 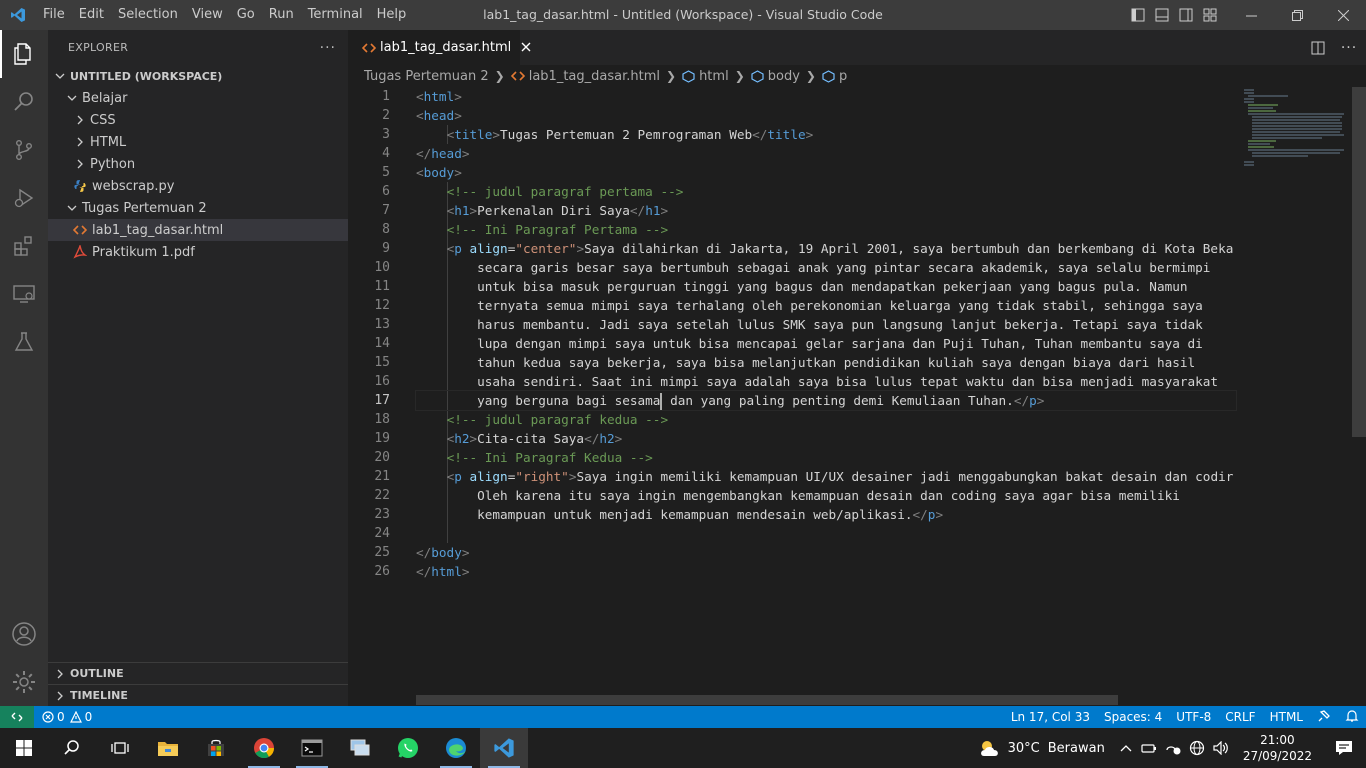 What do you see at coordinates (1352, 717) in the screenshot?
I see `notifications-bell-icon` at bounding box center [1352, 717].